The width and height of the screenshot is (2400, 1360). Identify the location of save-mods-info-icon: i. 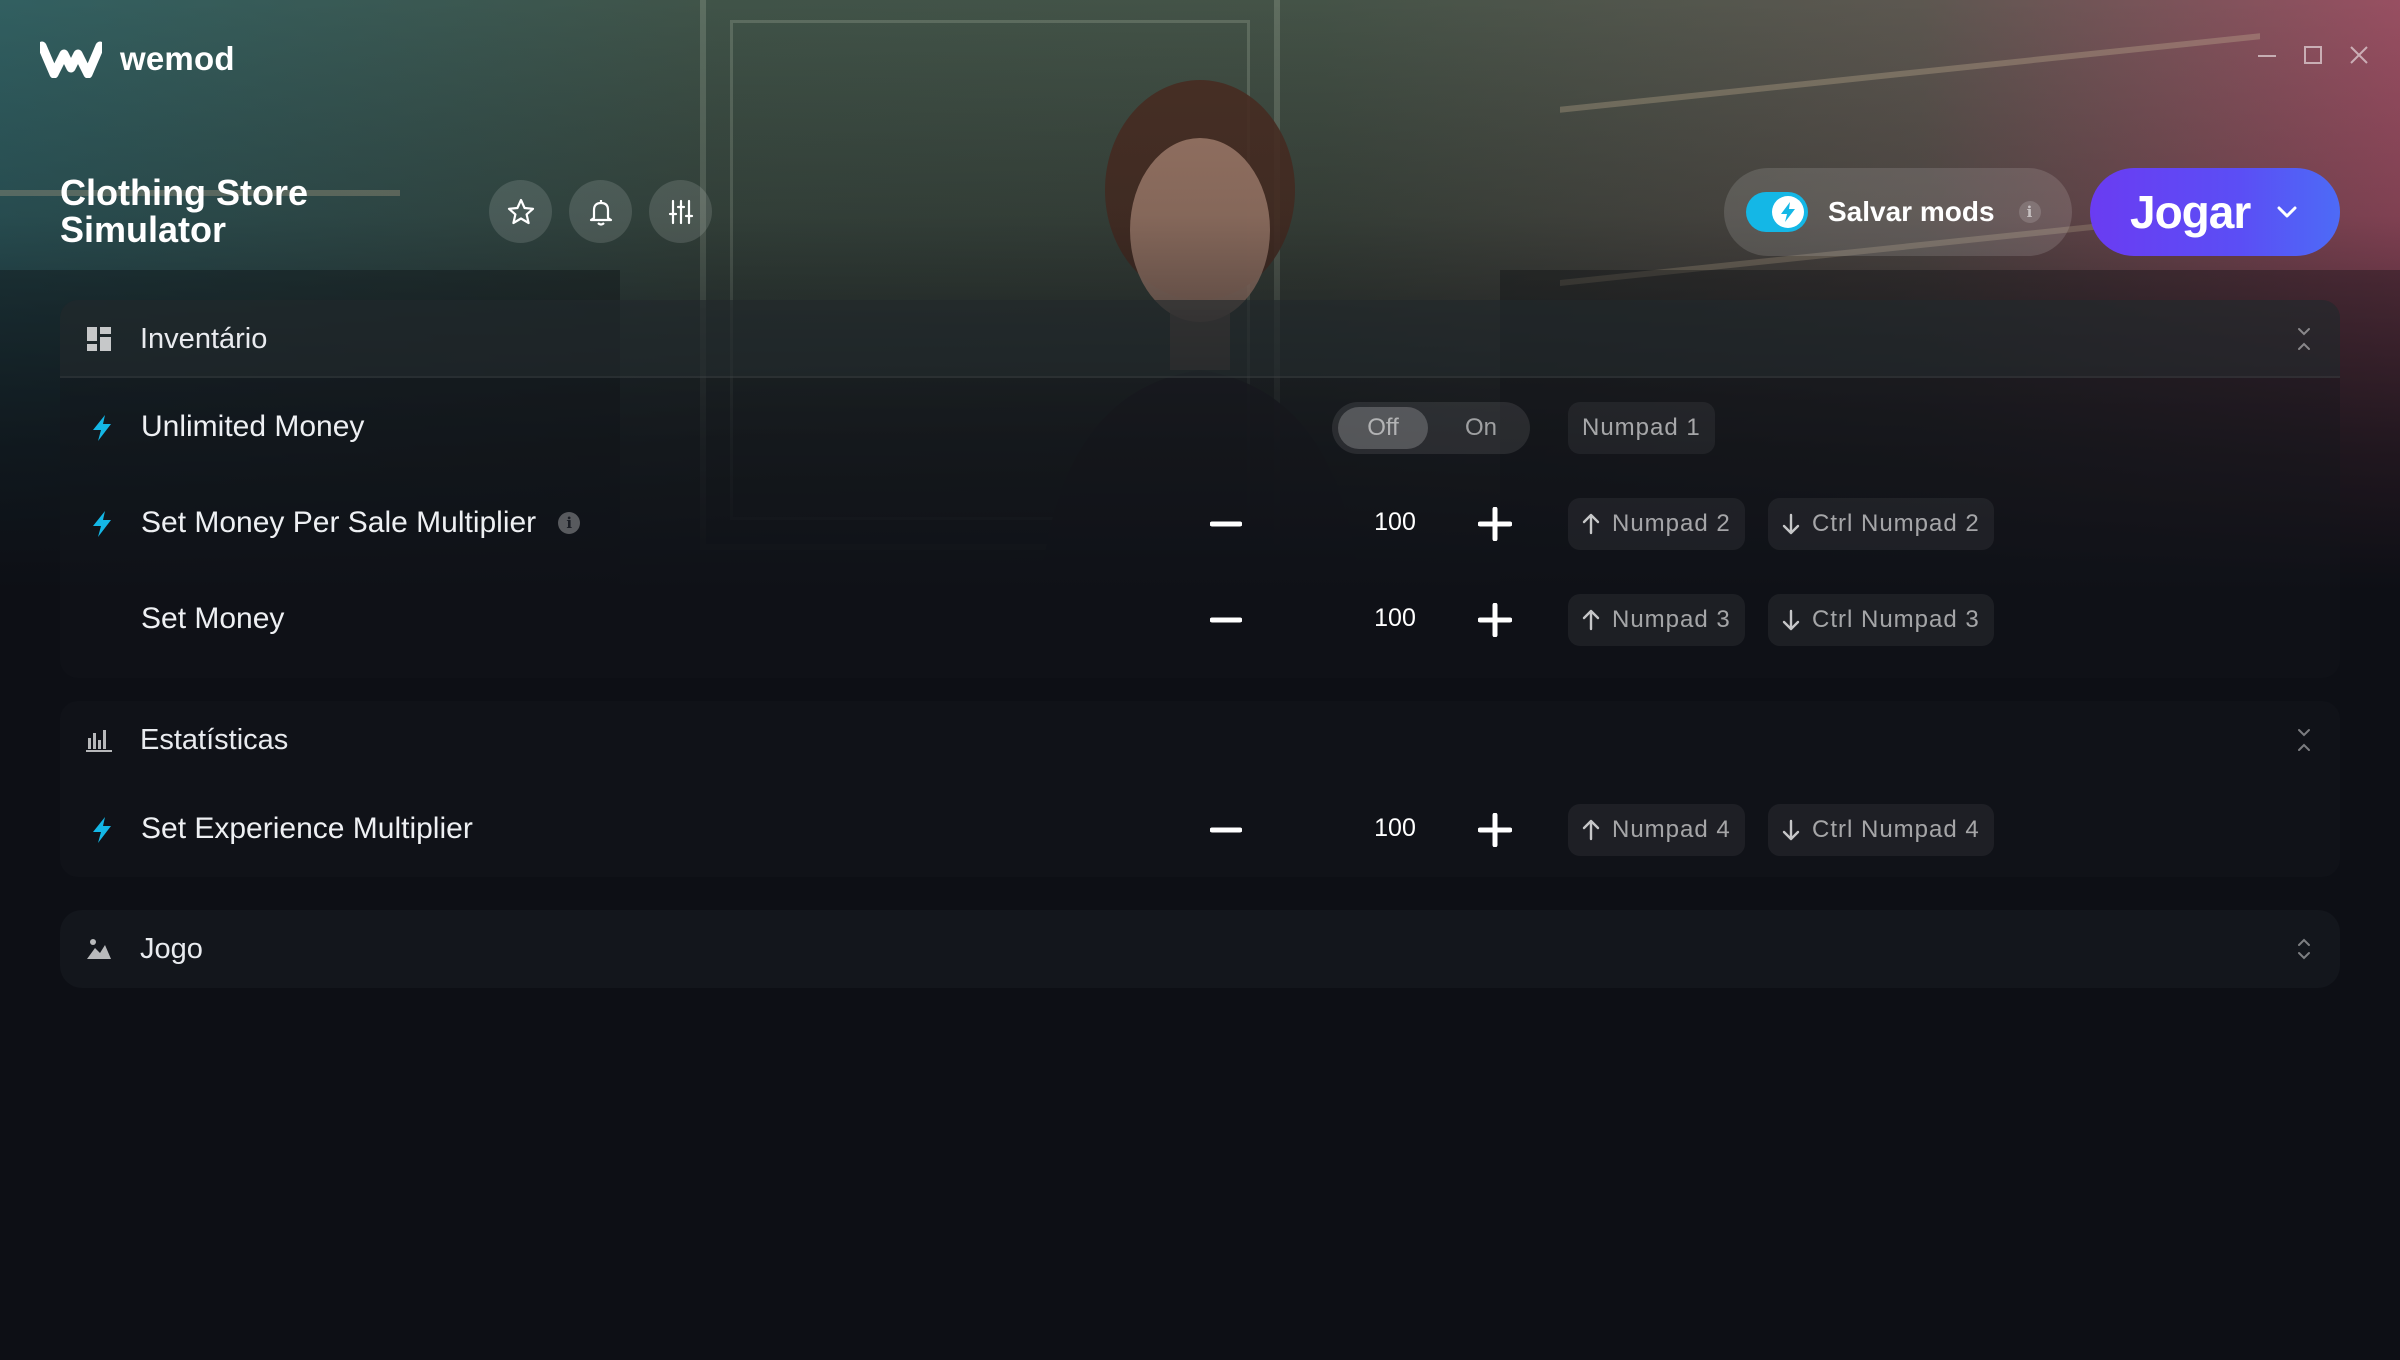
(2029, 212).